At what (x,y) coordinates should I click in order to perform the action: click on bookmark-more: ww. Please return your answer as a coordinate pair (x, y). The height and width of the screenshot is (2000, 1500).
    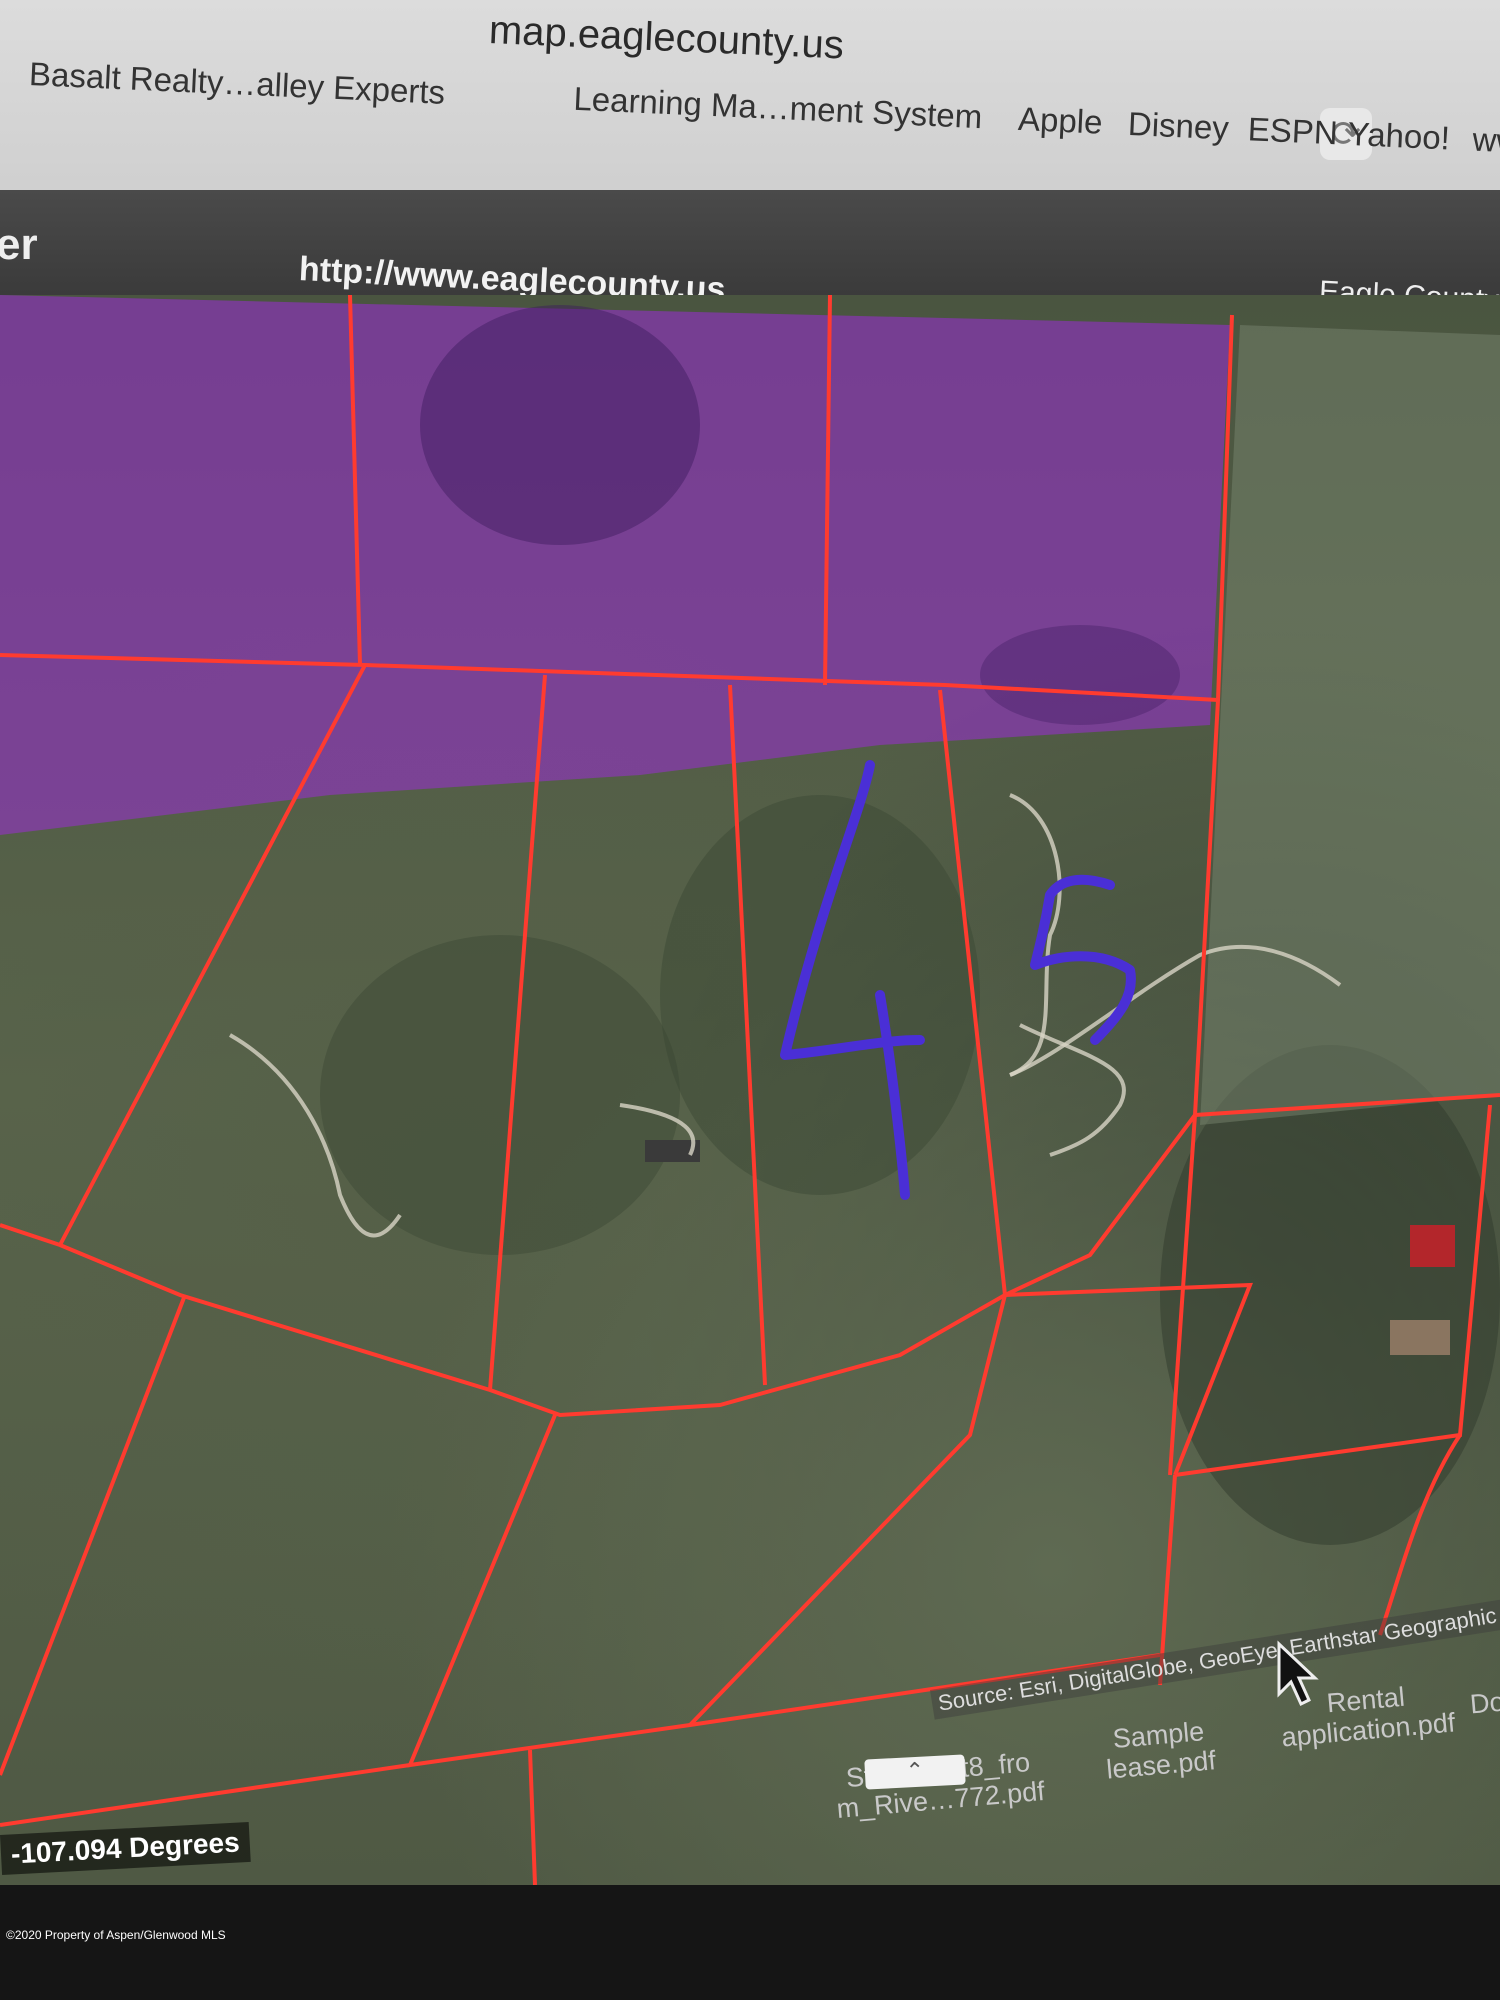
    Looking at the image, I should click on (1486, 141).